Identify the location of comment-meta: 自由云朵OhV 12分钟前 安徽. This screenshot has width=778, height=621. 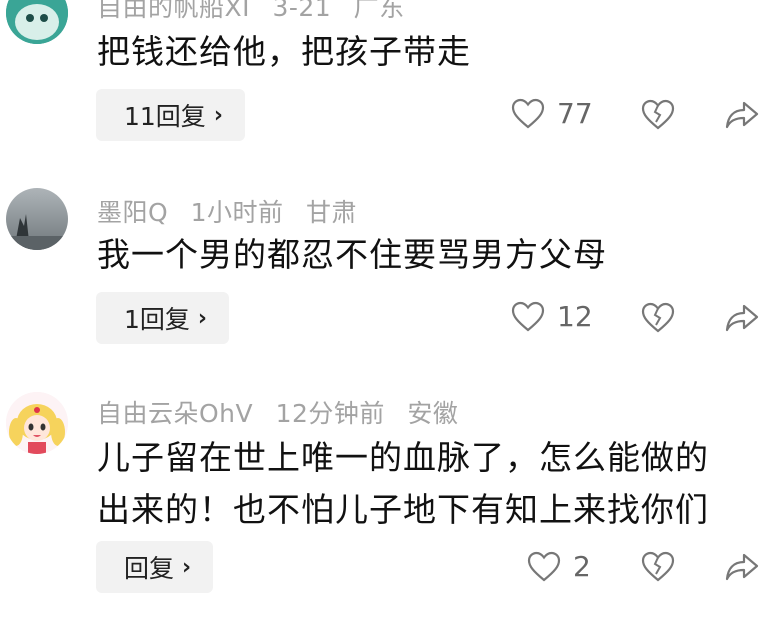
(284, 412).